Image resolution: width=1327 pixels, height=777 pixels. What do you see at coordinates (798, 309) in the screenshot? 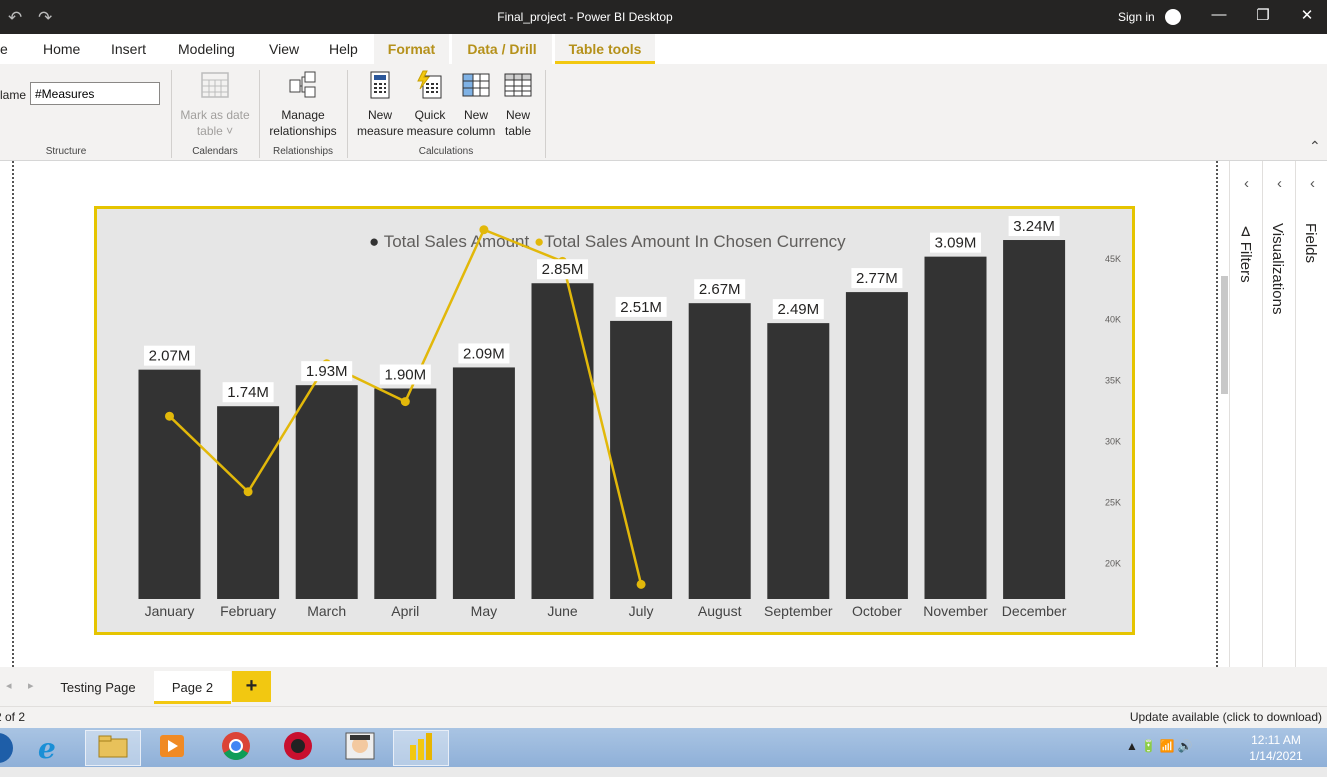
I see `data-label: 2.49M` at bounding box center [798, 309].